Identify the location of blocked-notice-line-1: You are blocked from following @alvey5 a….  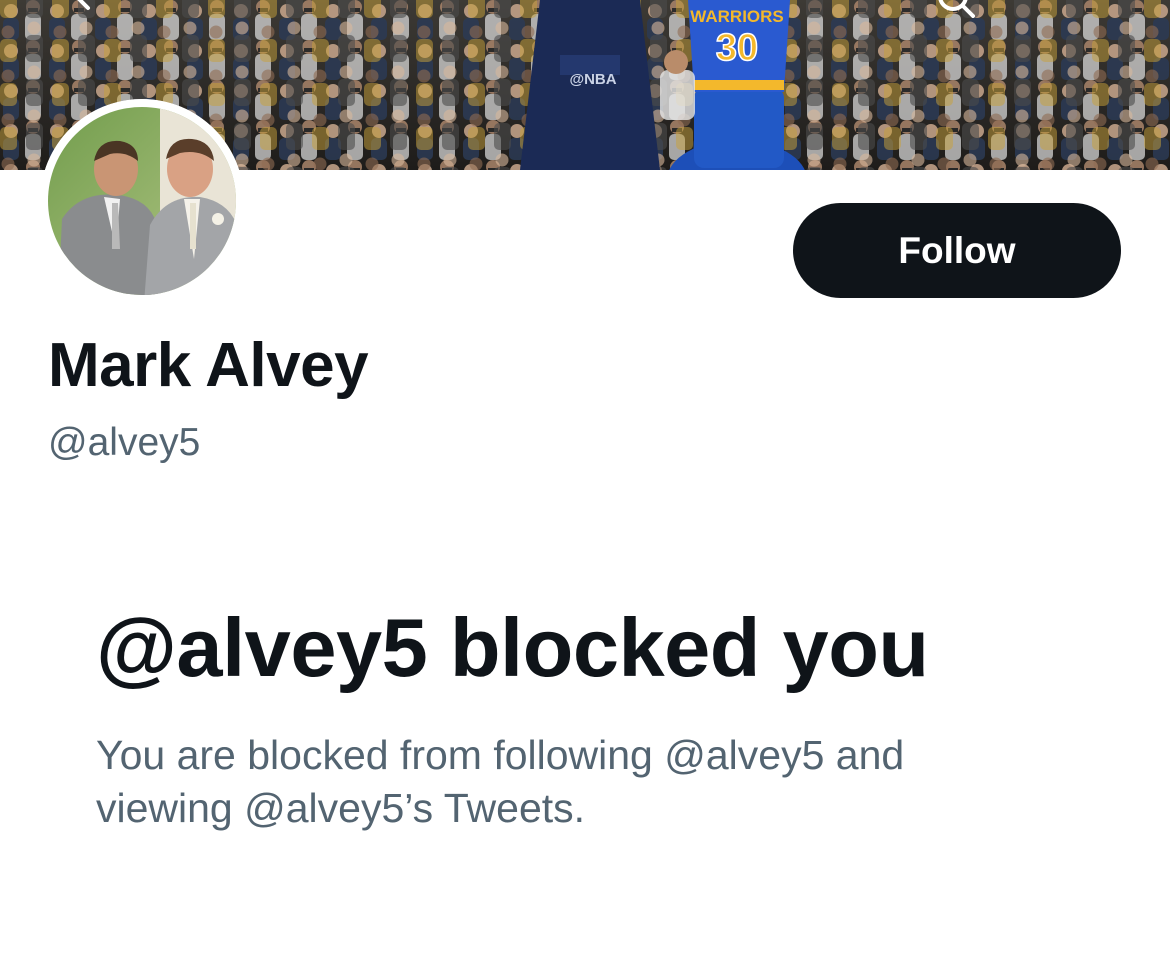
(500, 755).